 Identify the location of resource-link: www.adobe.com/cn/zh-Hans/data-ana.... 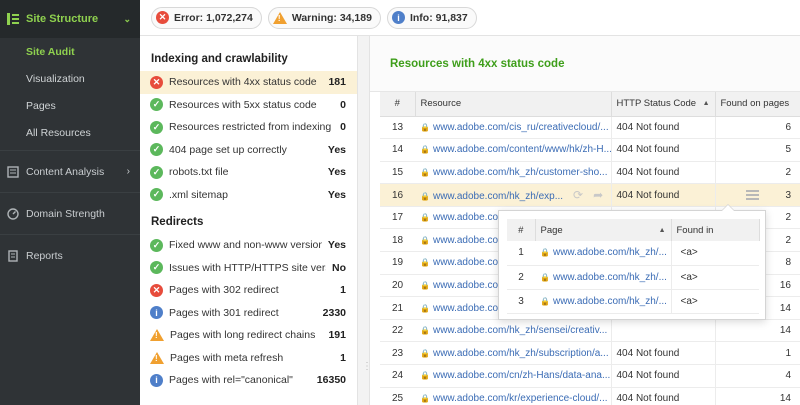
(521, 375).